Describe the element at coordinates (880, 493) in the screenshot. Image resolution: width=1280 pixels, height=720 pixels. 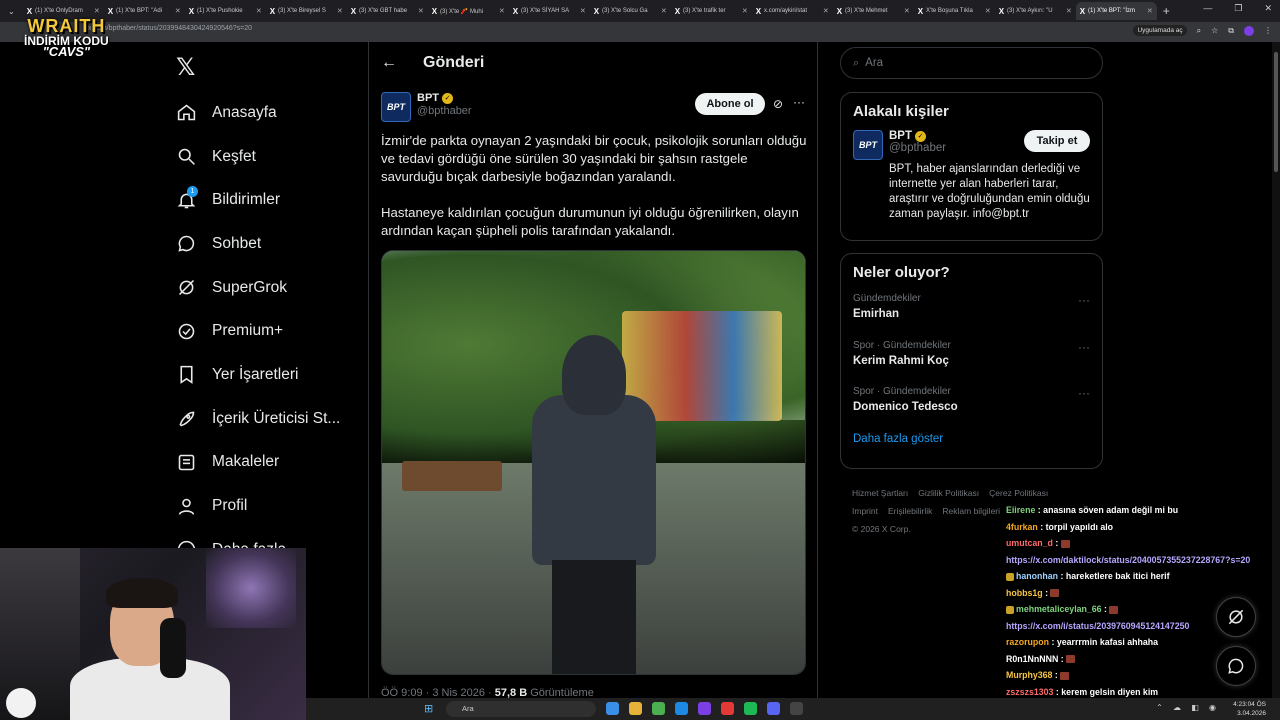
I see `footer-link: Hizmet Şartları` at that location.